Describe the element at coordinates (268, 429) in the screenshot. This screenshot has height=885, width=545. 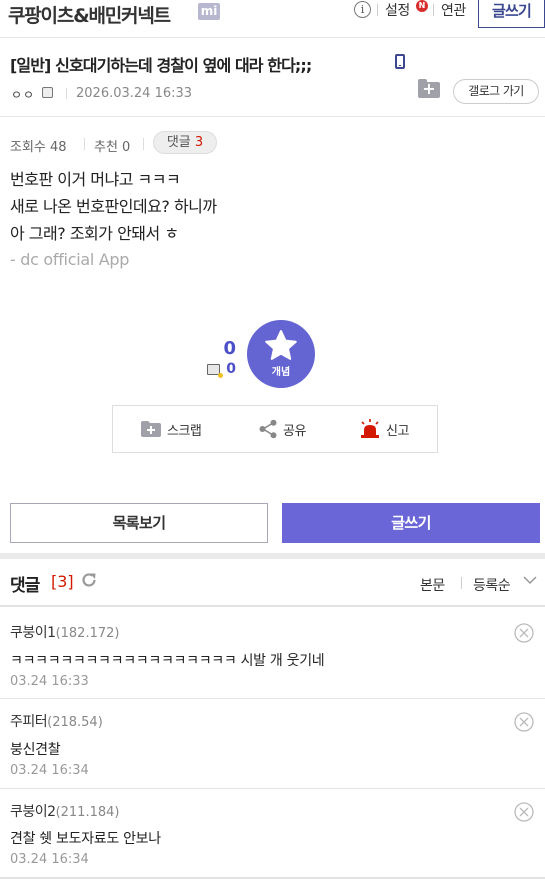
I see `share-icon` at that location.